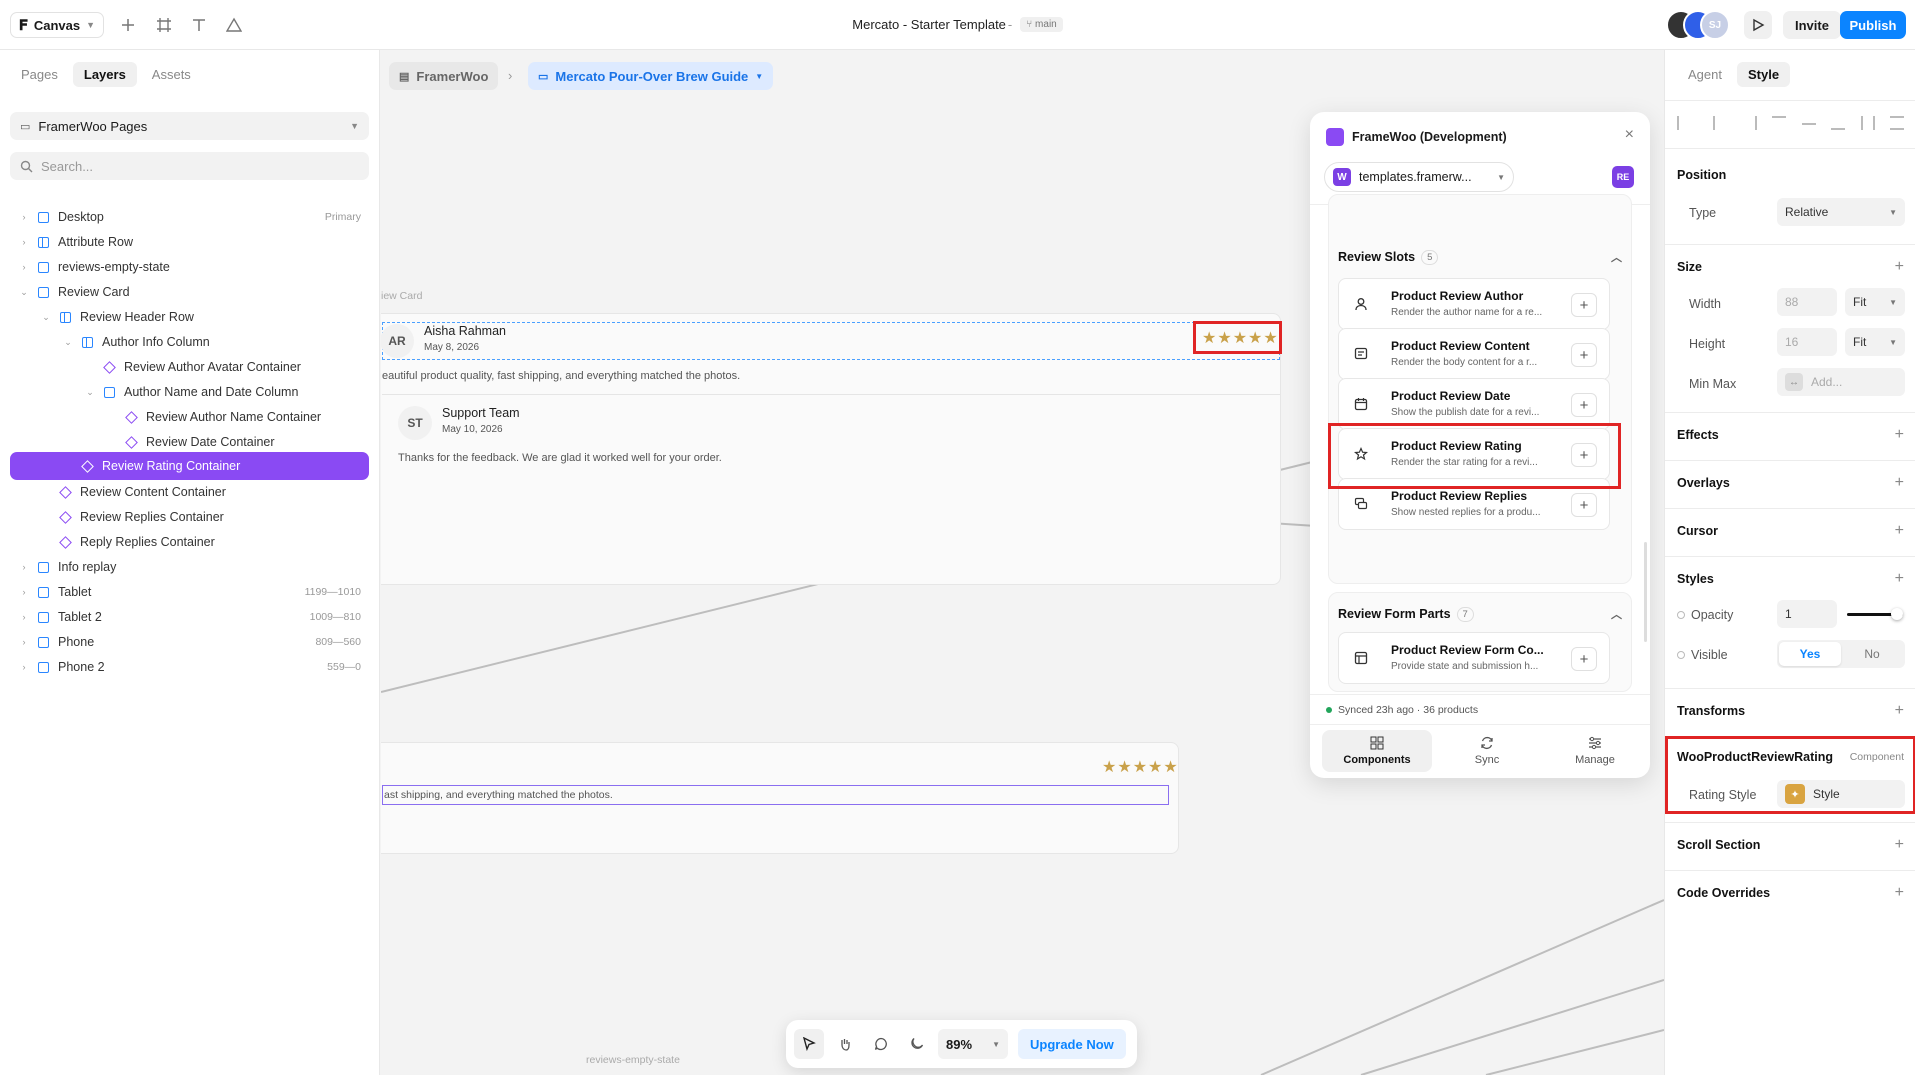 This screenshot has width=1915, height=1075. I want to click on tab-style: Style, so click(1763, 74).